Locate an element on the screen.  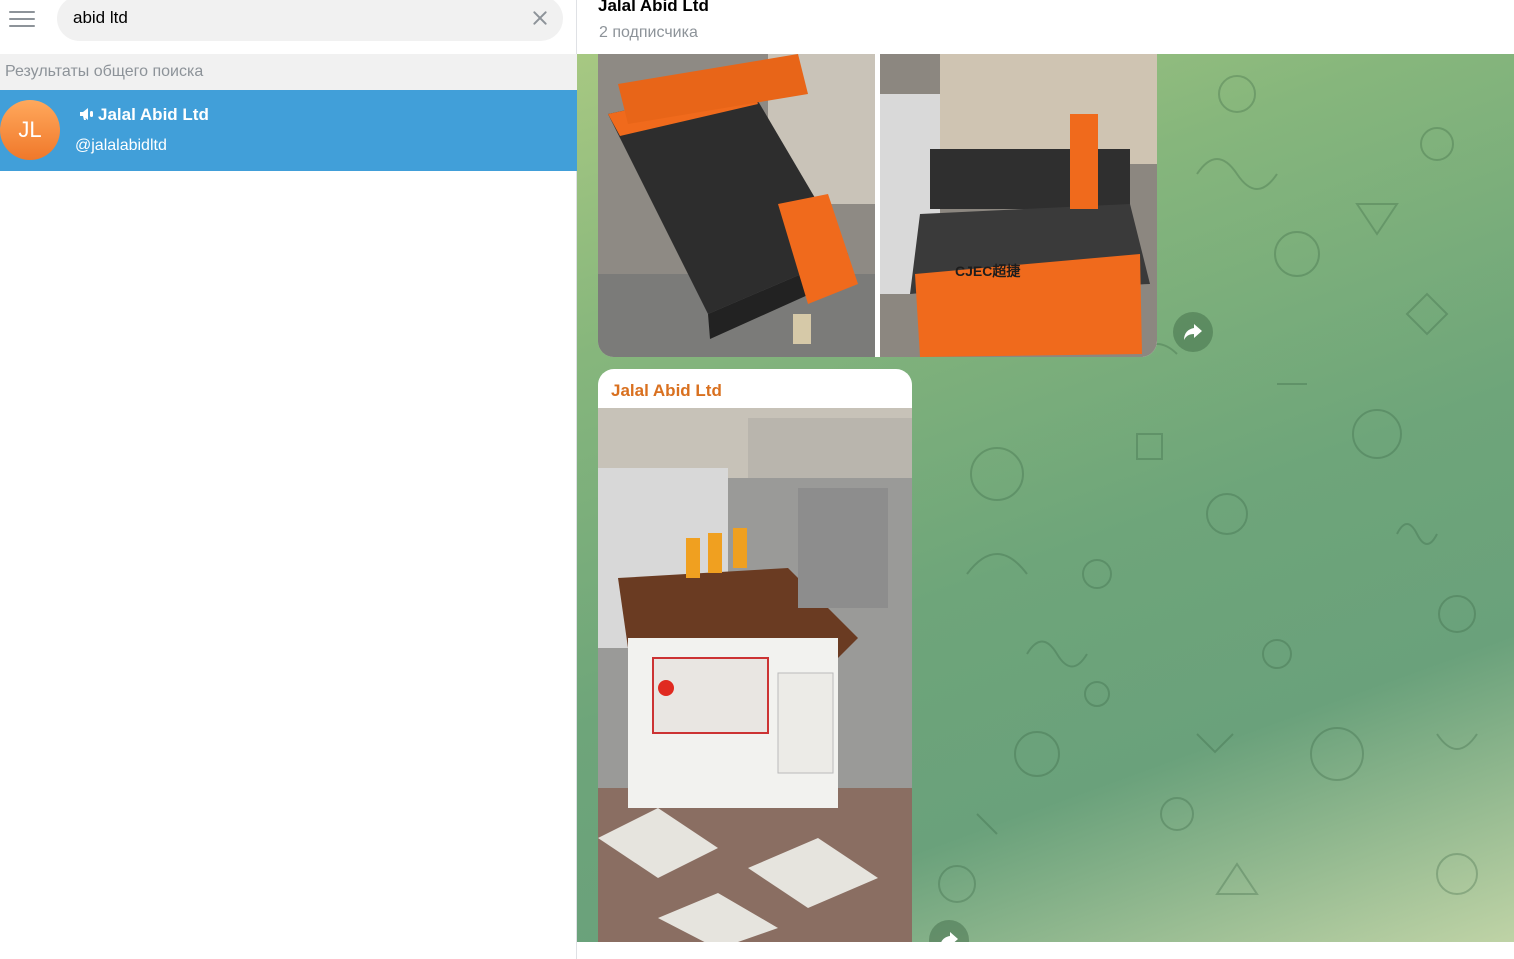
search-result-item: JL Jalal Abid Ltd @jalalabidltd is located at coordinates (288, 130).